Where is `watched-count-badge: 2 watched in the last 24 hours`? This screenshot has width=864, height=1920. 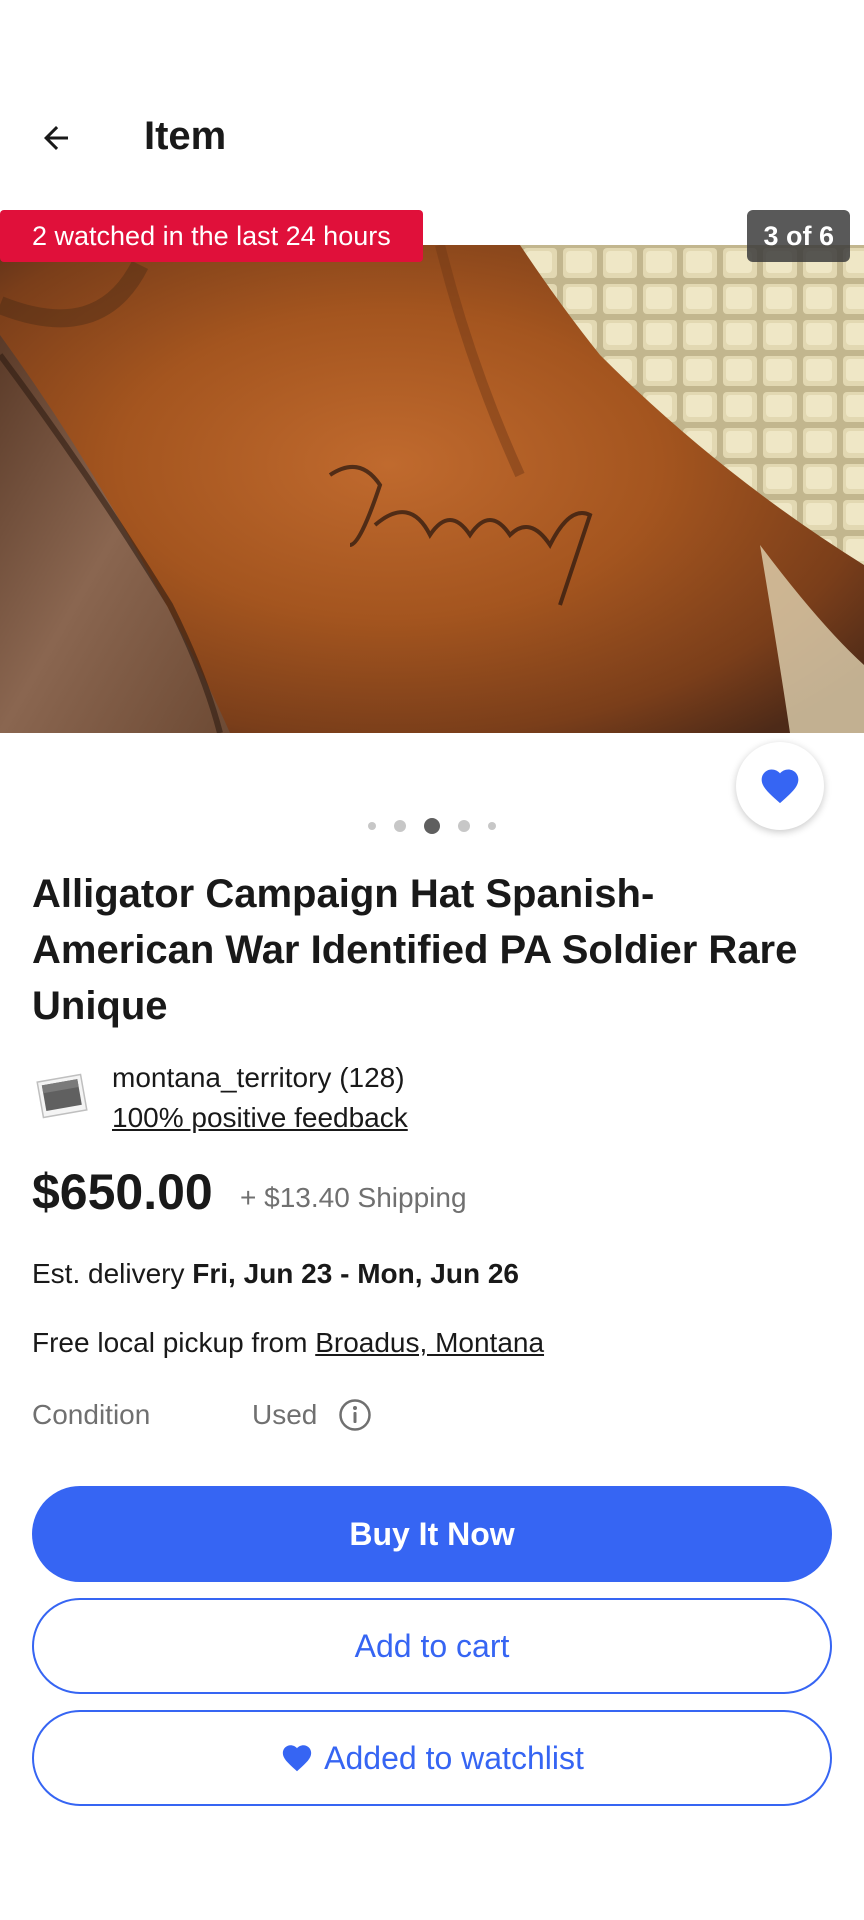 watched-count-badge: 2 watched in the last 24 hours is located at coordinates (211, 236).